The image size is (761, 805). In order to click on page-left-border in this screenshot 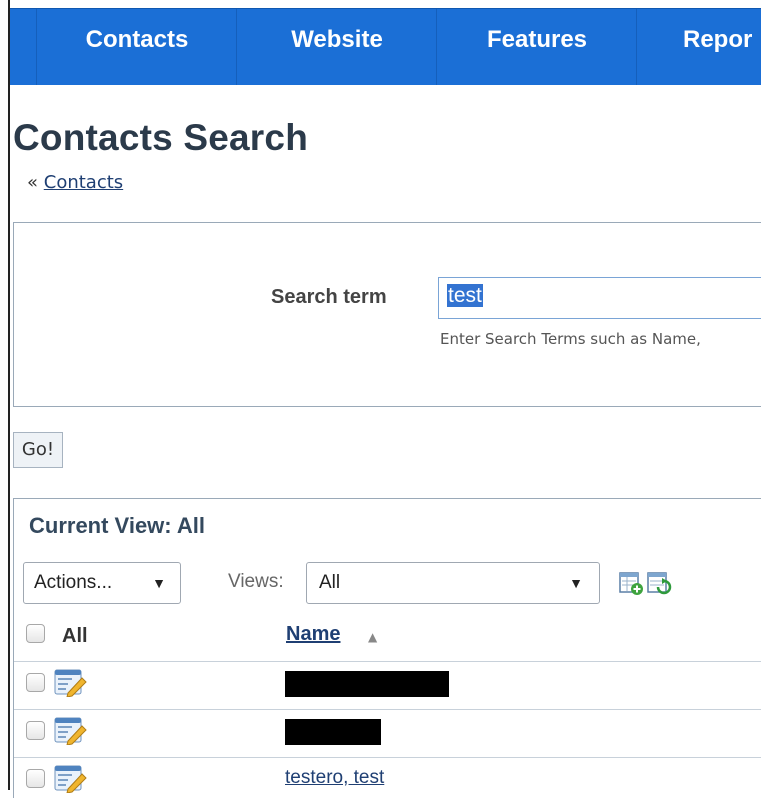, I will do `click(9, 395)`.